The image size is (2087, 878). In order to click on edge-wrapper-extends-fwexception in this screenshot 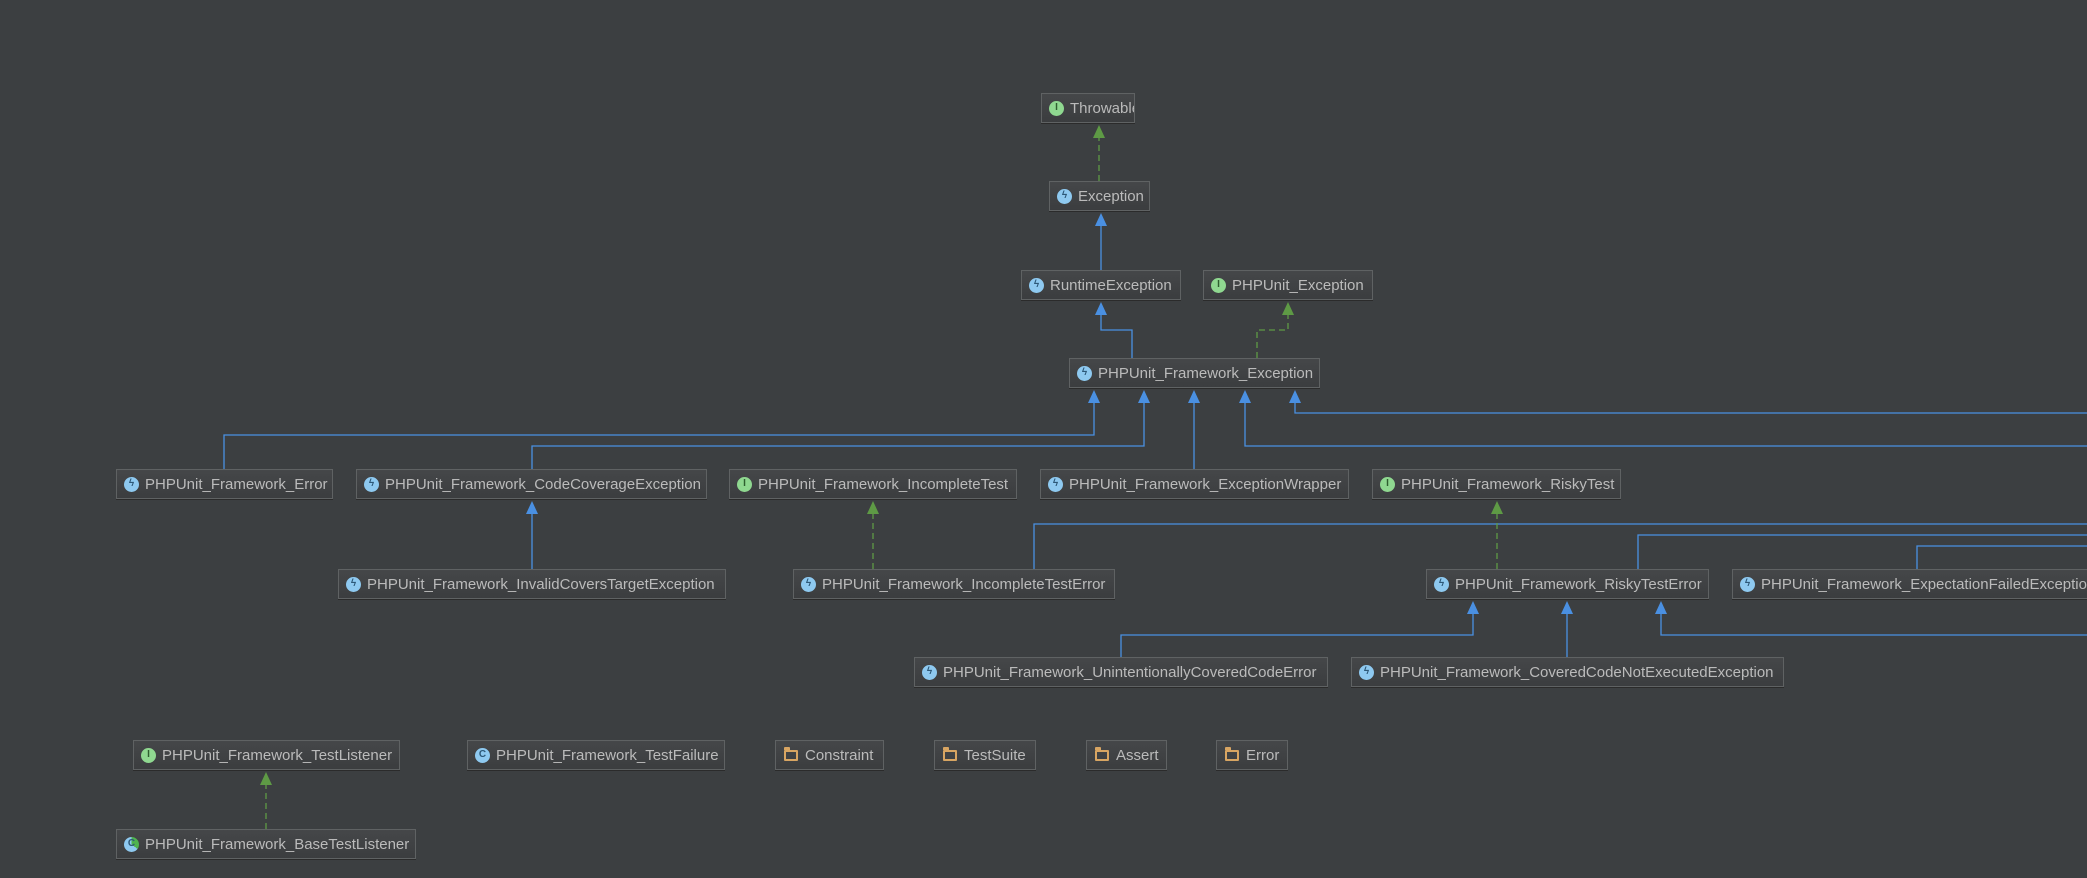, I will do `click(1194, 429)`.